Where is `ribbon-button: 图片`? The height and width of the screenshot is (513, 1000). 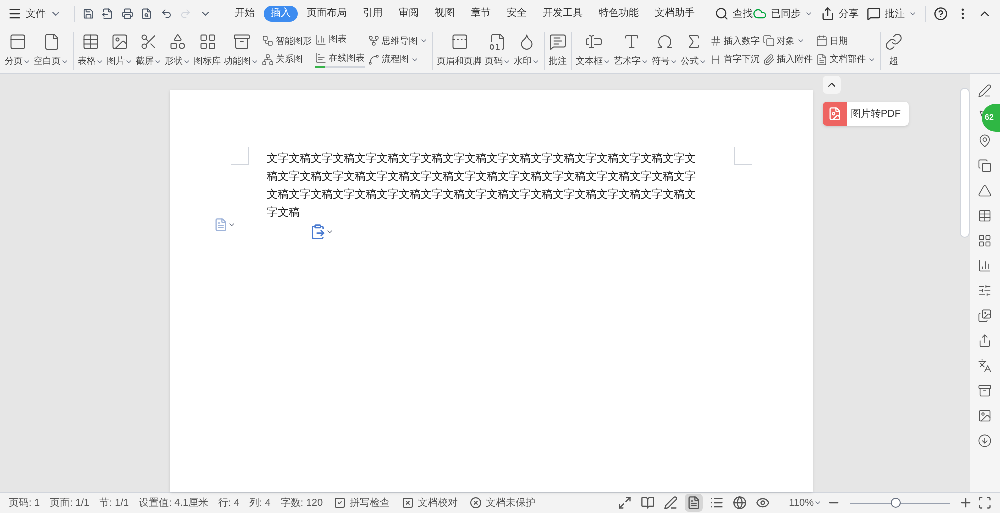
ribbon-button: 图片 is located at coordinates (120, 50).